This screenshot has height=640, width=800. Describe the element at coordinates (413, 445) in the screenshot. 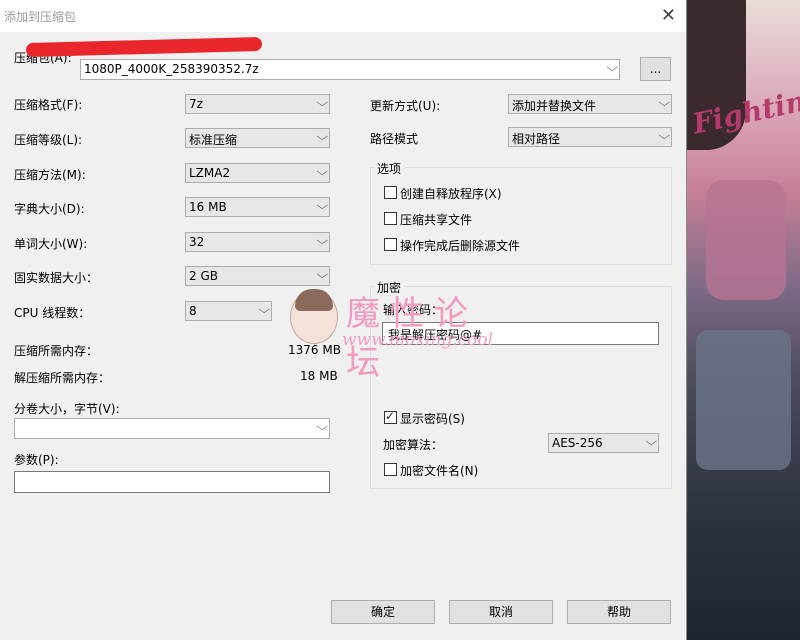

I see `enc-method-label: 加密算法：` at that location.